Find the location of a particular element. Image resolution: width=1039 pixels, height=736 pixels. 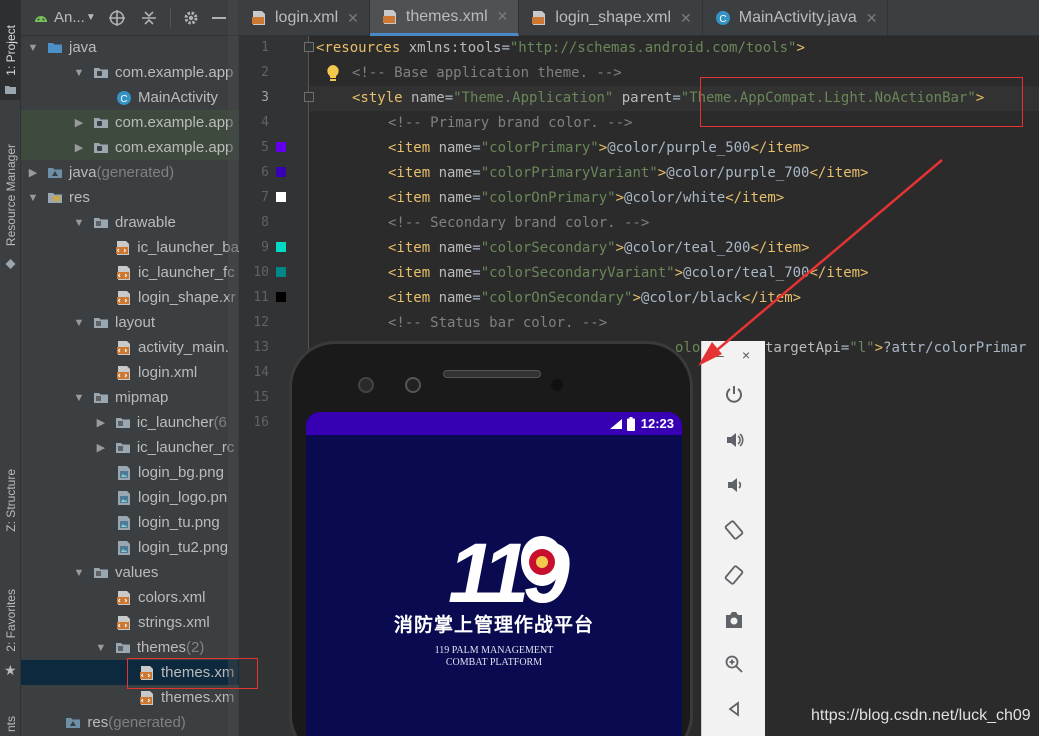

tree-item: ▼ mipmap is located at coordinates (130, 397).